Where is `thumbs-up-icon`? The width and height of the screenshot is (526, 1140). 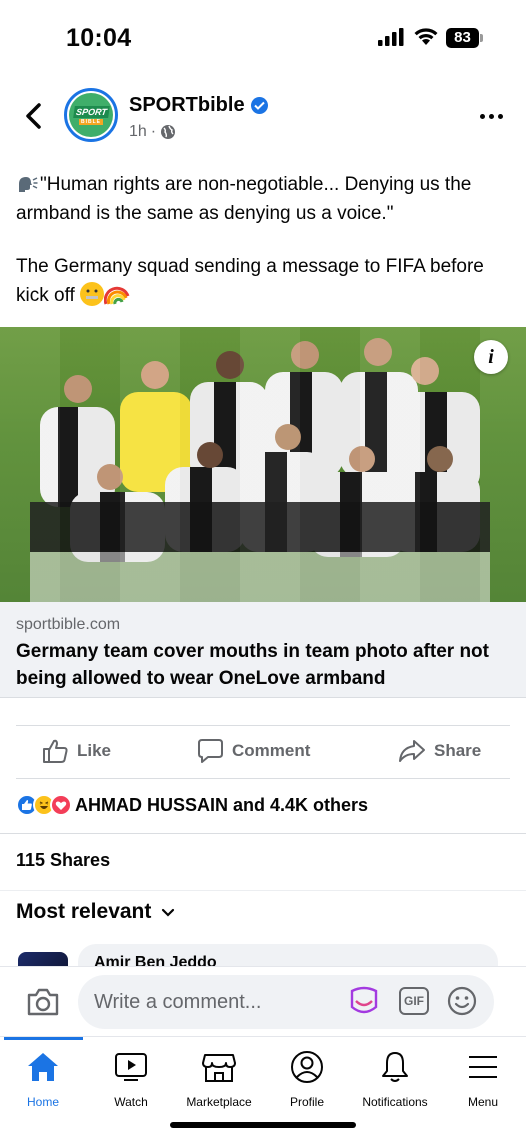
thumbs-up-icon is located at coordinates (55, 751).